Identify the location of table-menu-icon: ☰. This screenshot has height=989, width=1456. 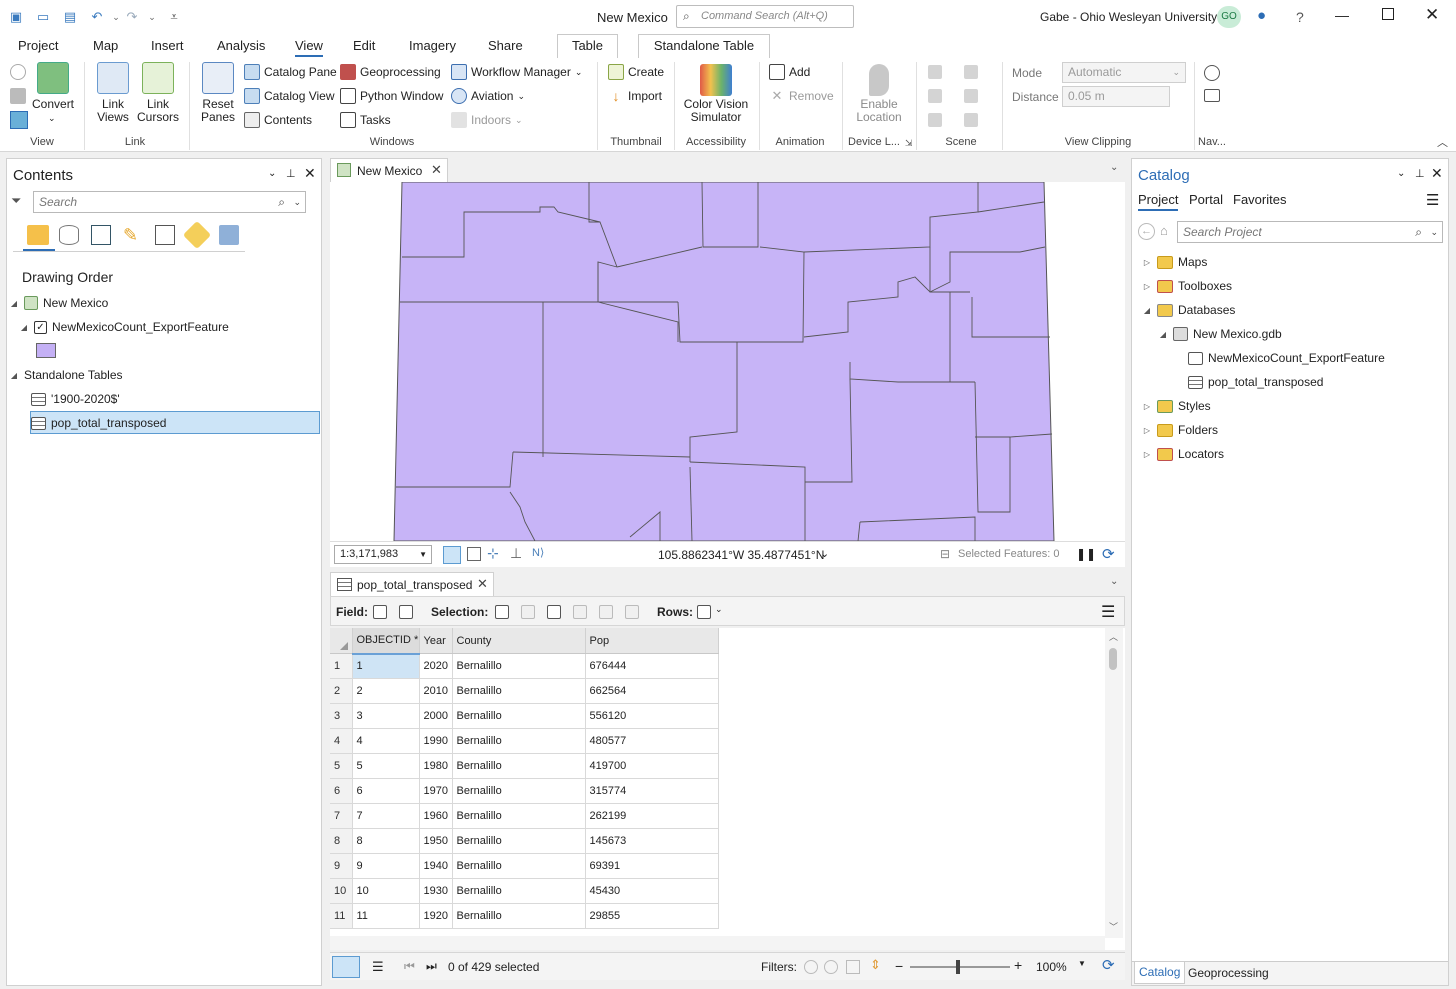
(1108, 612).